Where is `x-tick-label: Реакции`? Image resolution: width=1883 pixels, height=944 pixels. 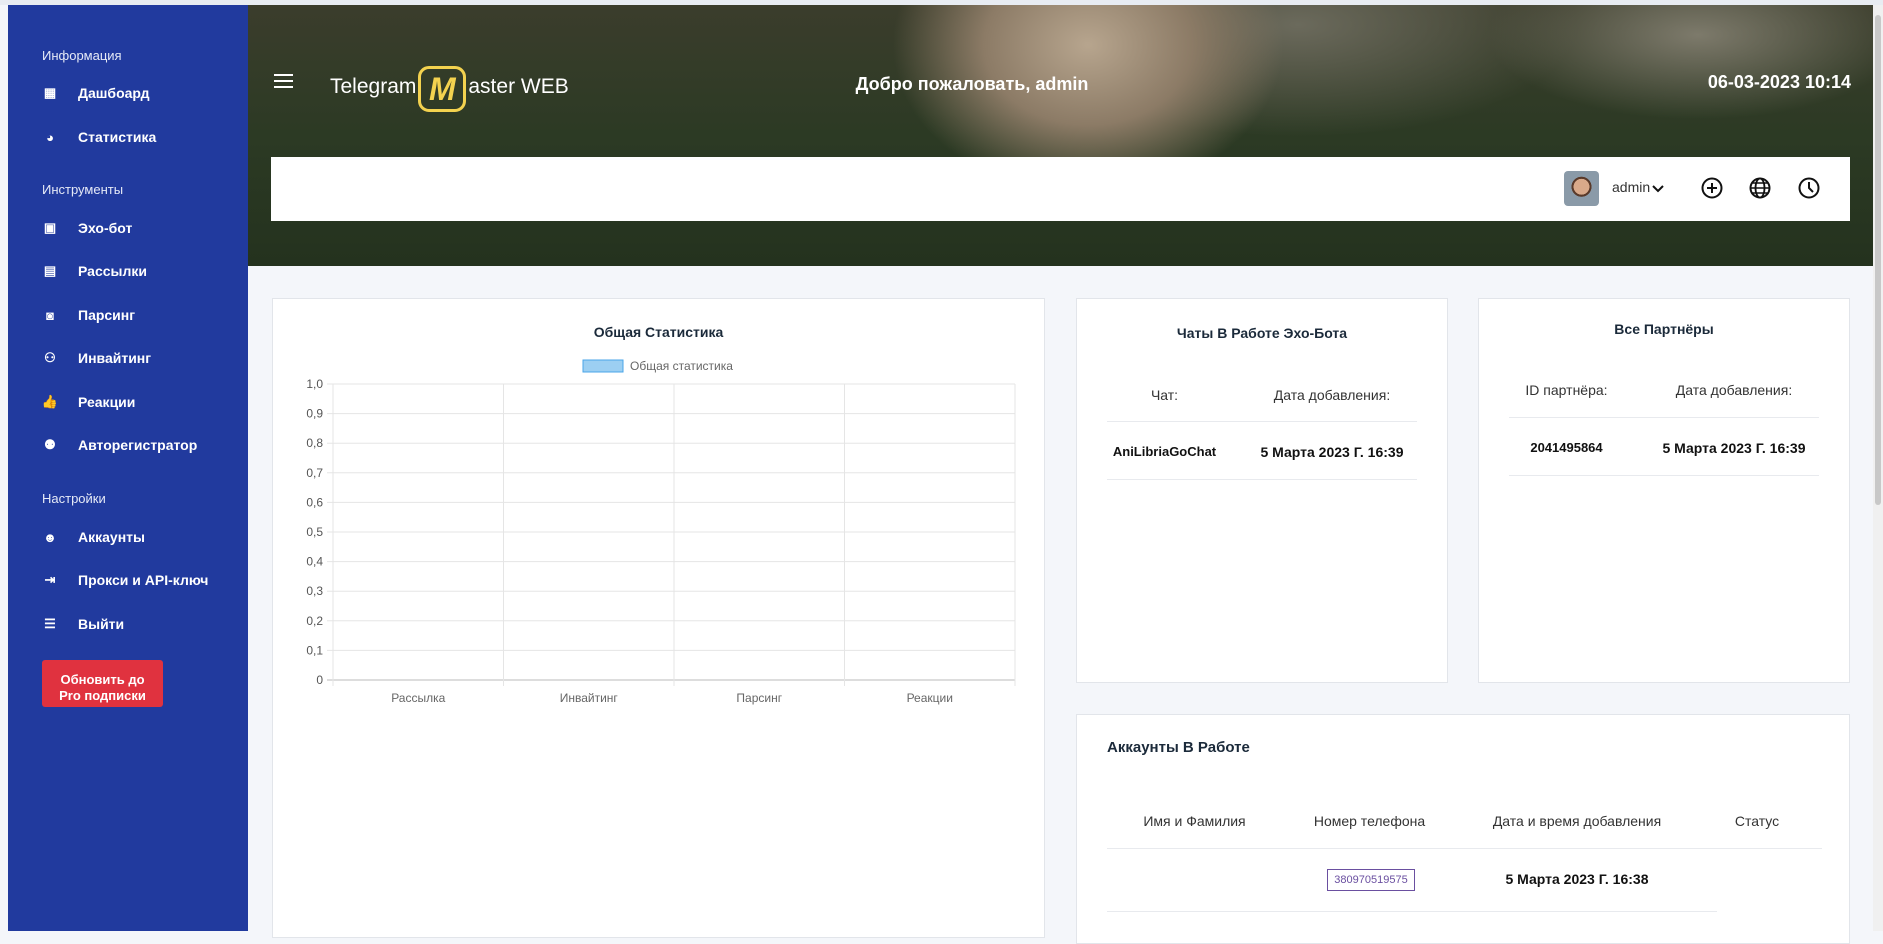
x-tick-label: Реакции is located at coordinates (930, 698).